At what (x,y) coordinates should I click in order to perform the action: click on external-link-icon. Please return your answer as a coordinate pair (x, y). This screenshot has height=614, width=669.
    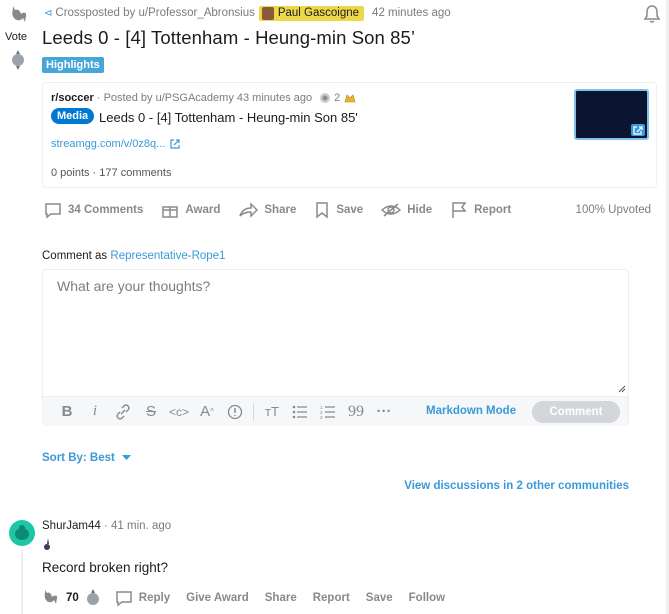
    Looking at the image, I should click on (175, 144).